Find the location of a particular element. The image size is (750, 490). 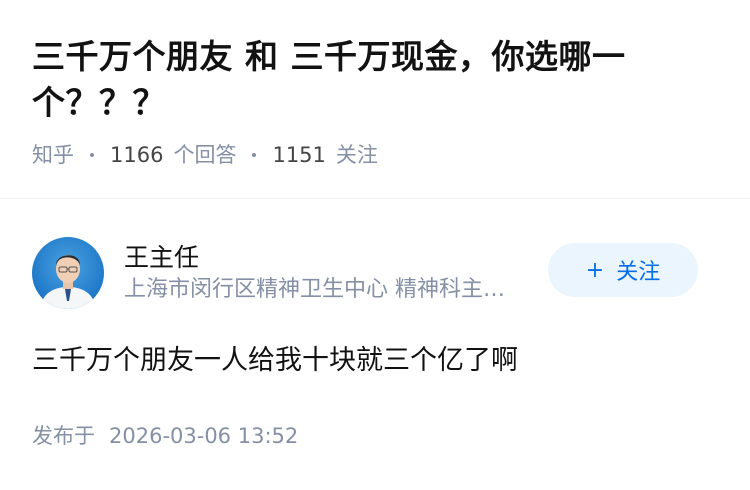

answer-content: 三千万个朋友一人给我十块就三个亿了啊 is located at coordinates (375, 361).